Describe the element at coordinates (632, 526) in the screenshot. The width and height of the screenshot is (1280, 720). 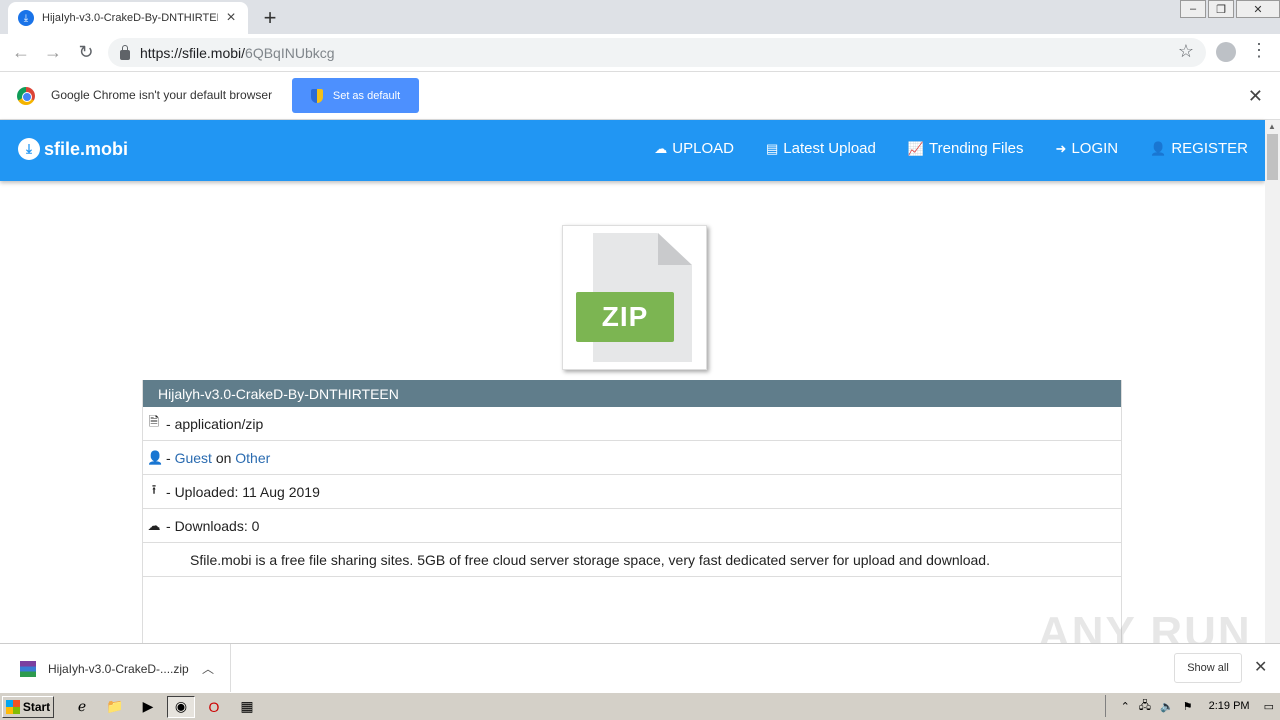
I see `downloads-row: ☁ - Downloads: 0` at that location.